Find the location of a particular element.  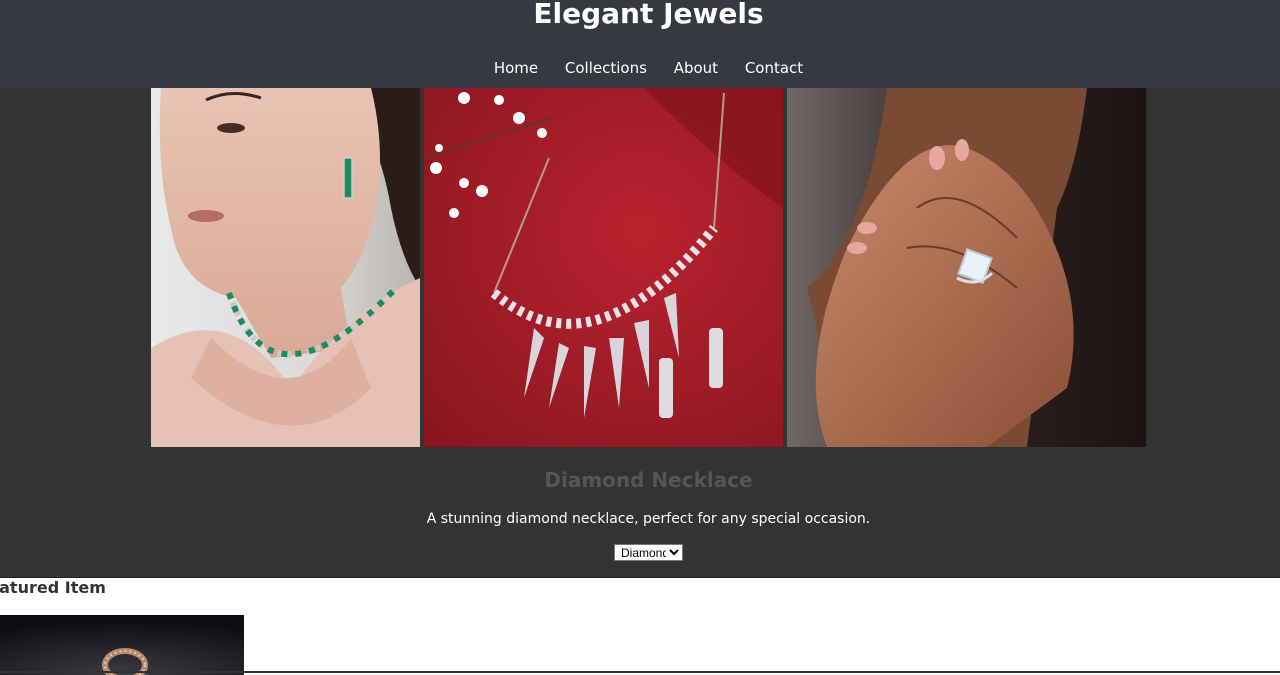

jewelry-type-select: Diamond is located at coordinates (648, 552).